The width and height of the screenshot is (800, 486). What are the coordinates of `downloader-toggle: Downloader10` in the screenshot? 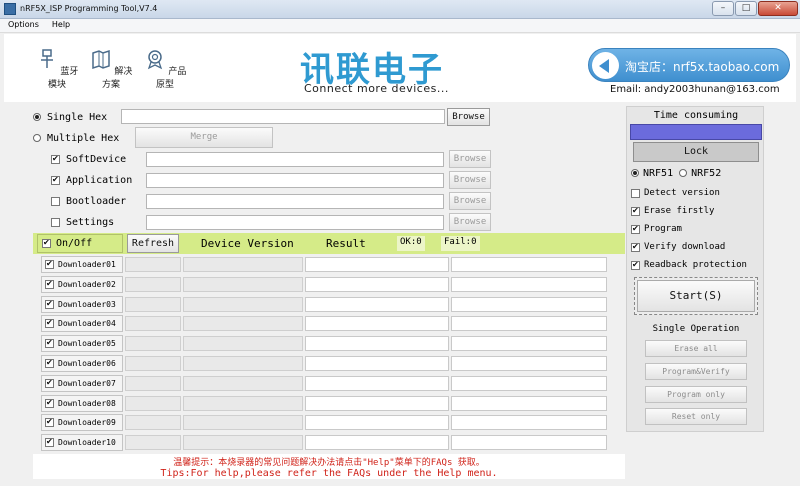 It's located at (82, 442).